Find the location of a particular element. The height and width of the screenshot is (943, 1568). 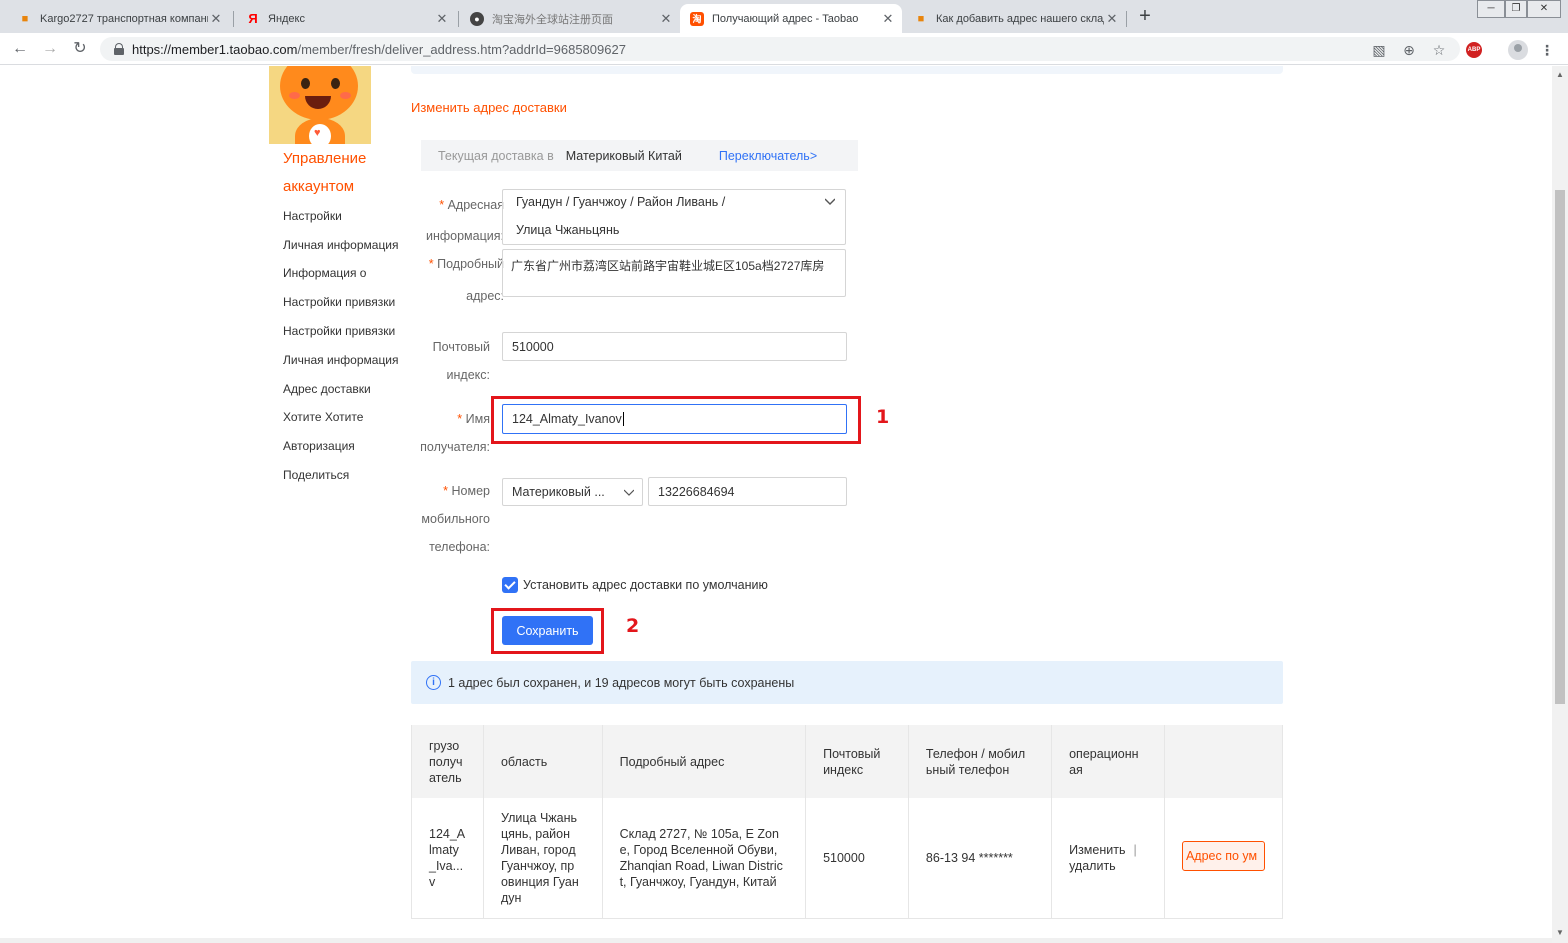

sidebar-item-settings: Настройки is located at coordinates (312, 216).